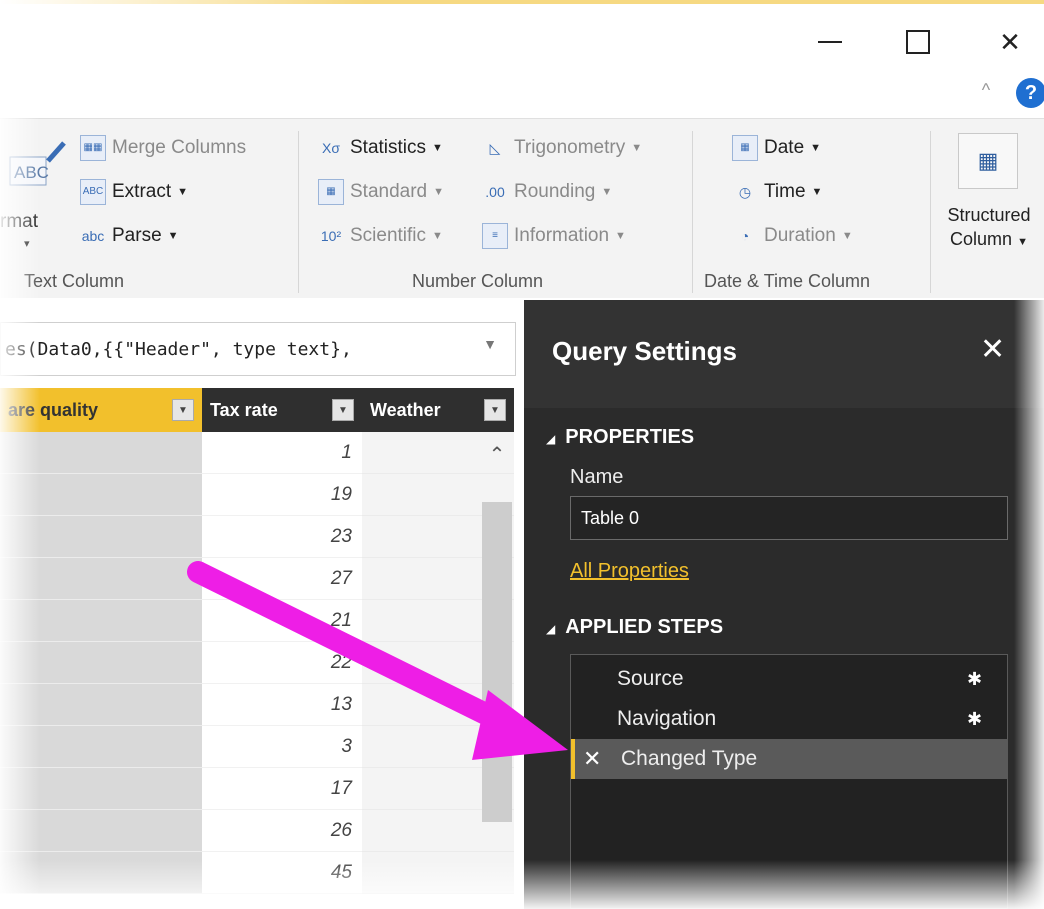 The height and width of the screenshot is (909, 1044). What do you see at coordinates (522, 39) in the screenshot?
I see `title-bar: ✕` at bounding box center [522, 39].